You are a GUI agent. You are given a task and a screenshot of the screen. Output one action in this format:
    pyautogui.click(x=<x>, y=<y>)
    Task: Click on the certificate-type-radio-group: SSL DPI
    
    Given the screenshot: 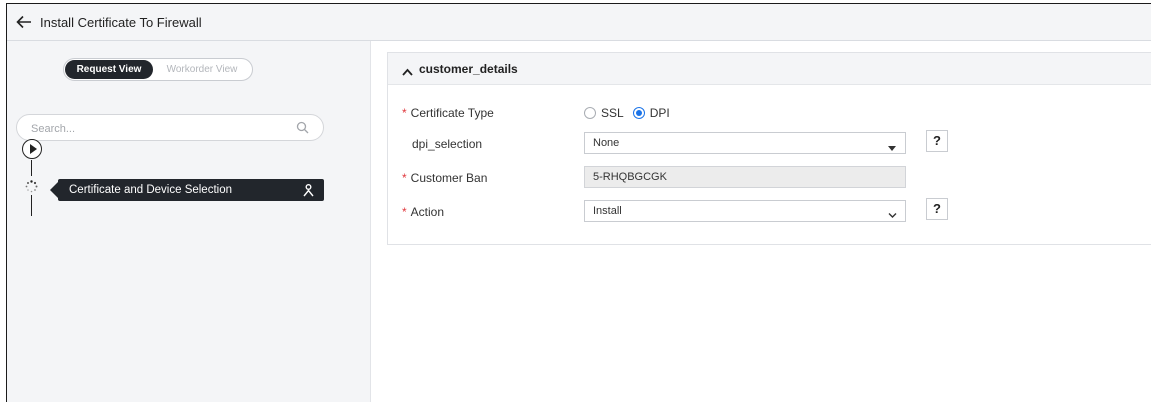 What is the action you would take?
    pyautogui.click(x=631, y=113)
    